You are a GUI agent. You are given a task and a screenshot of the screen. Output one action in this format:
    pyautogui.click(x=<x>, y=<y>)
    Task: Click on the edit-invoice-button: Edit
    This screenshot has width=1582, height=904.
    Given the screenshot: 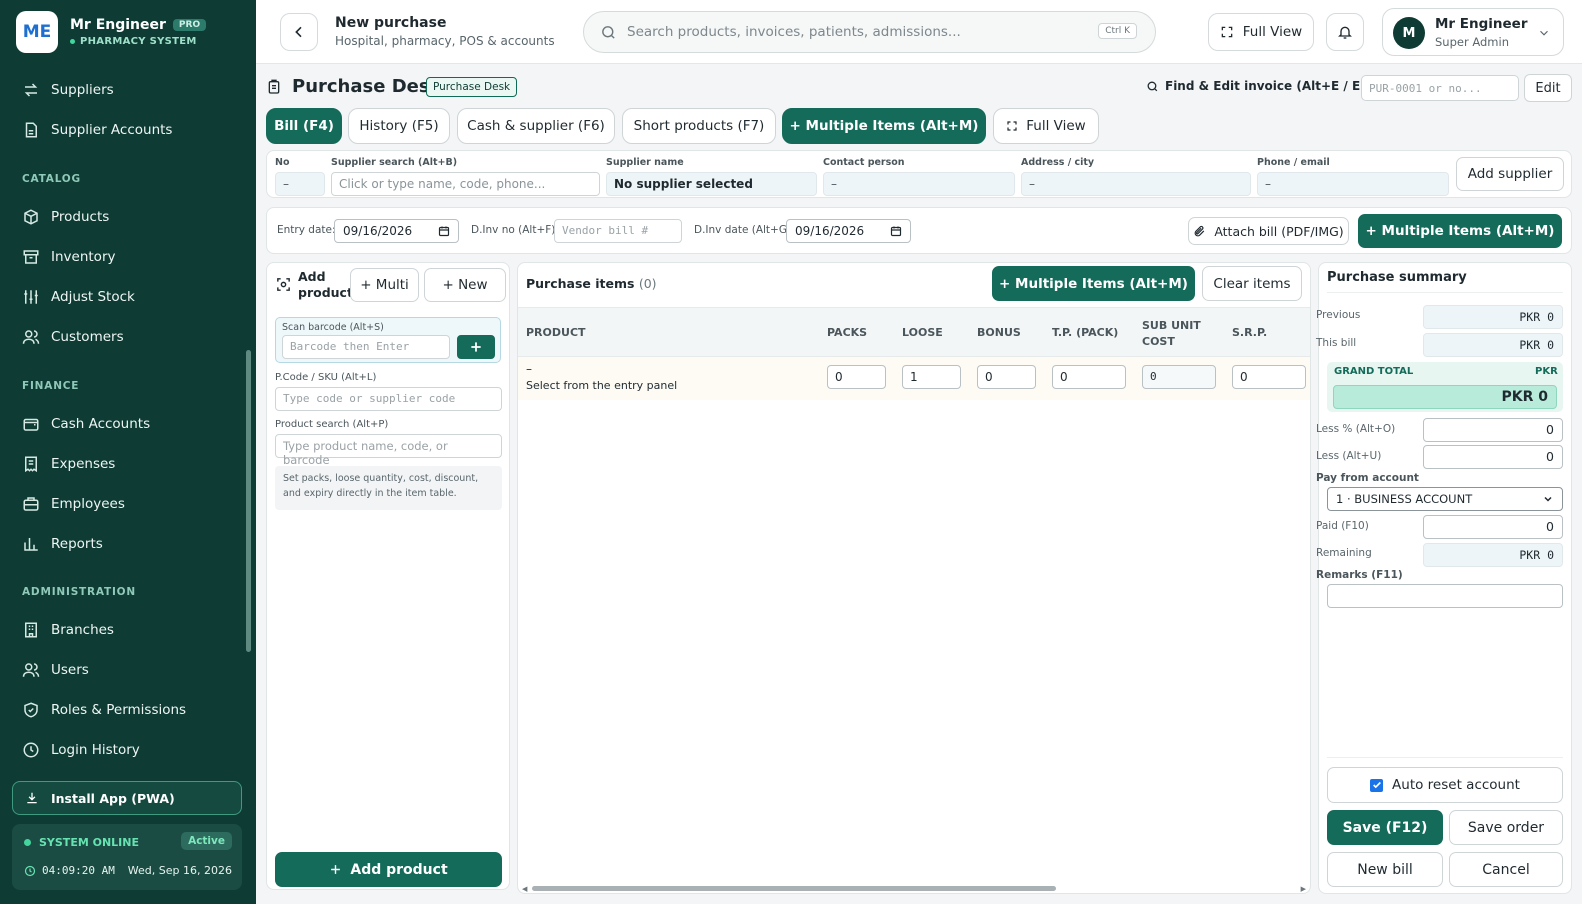 What is the action you would take?
    pyautogui.click(x=1548, y=88)
    